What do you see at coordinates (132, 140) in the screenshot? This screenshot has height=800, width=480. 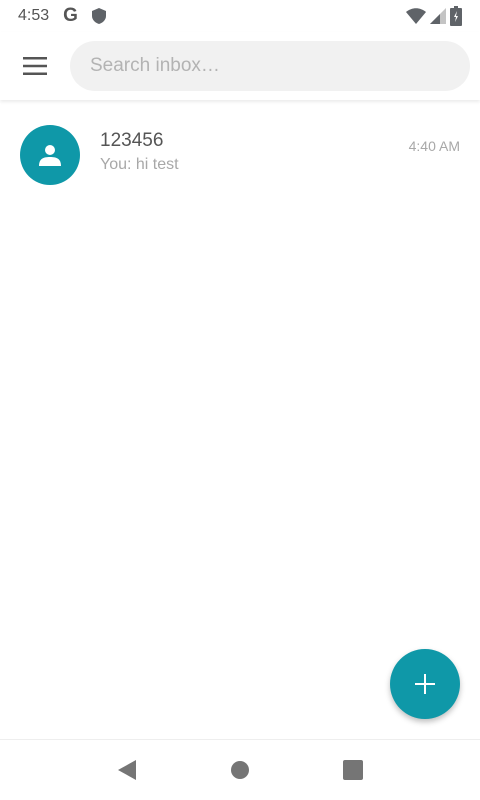 I see `conversation-name: 123456` at bounding box center [132, 140].